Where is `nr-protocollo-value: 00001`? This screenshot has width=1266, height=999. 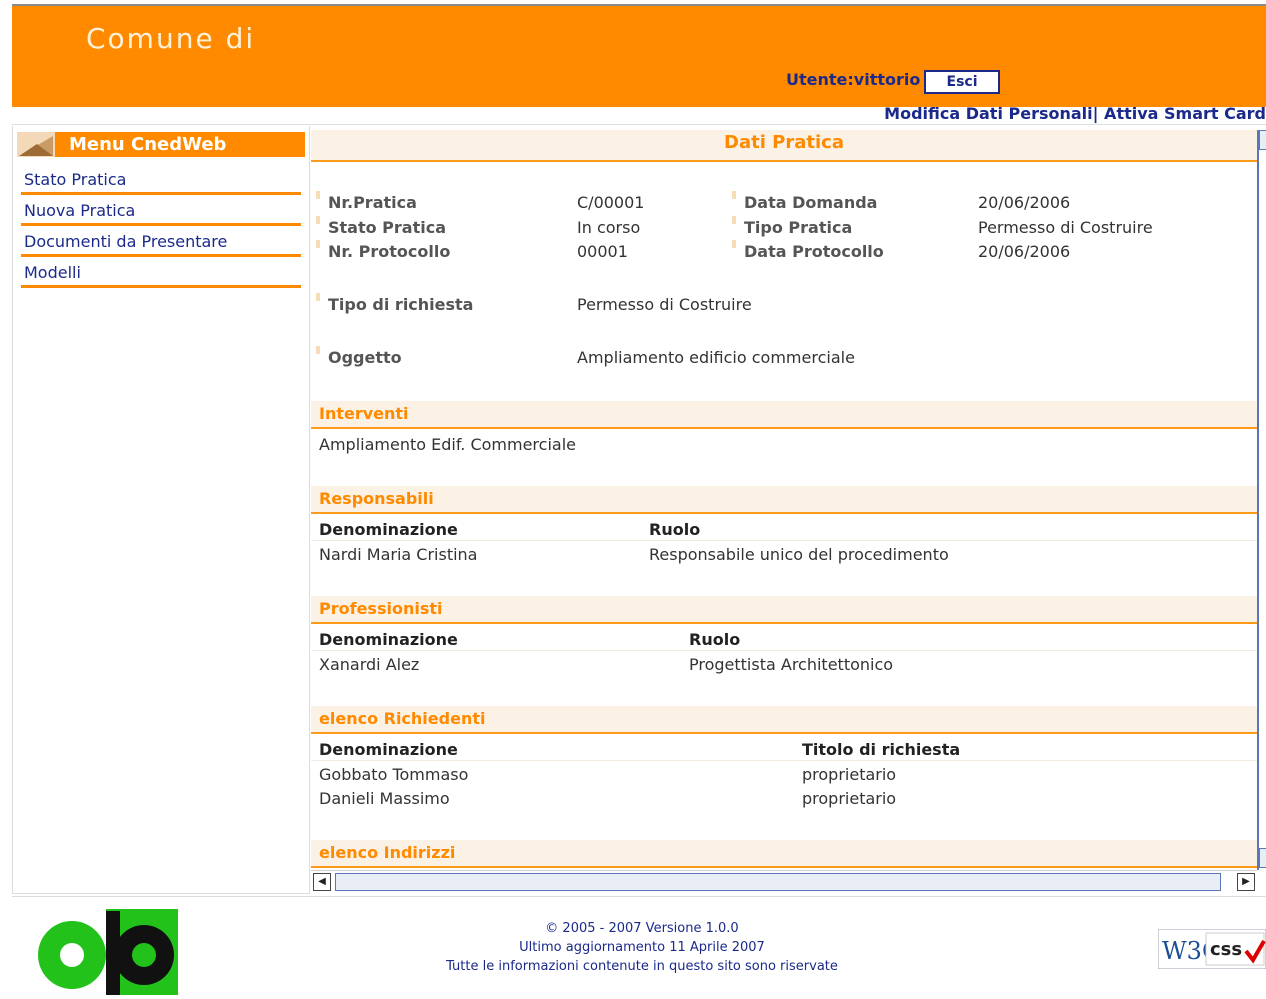
nr-protocollo-value: 00001 is located at coordinates (602, 251).